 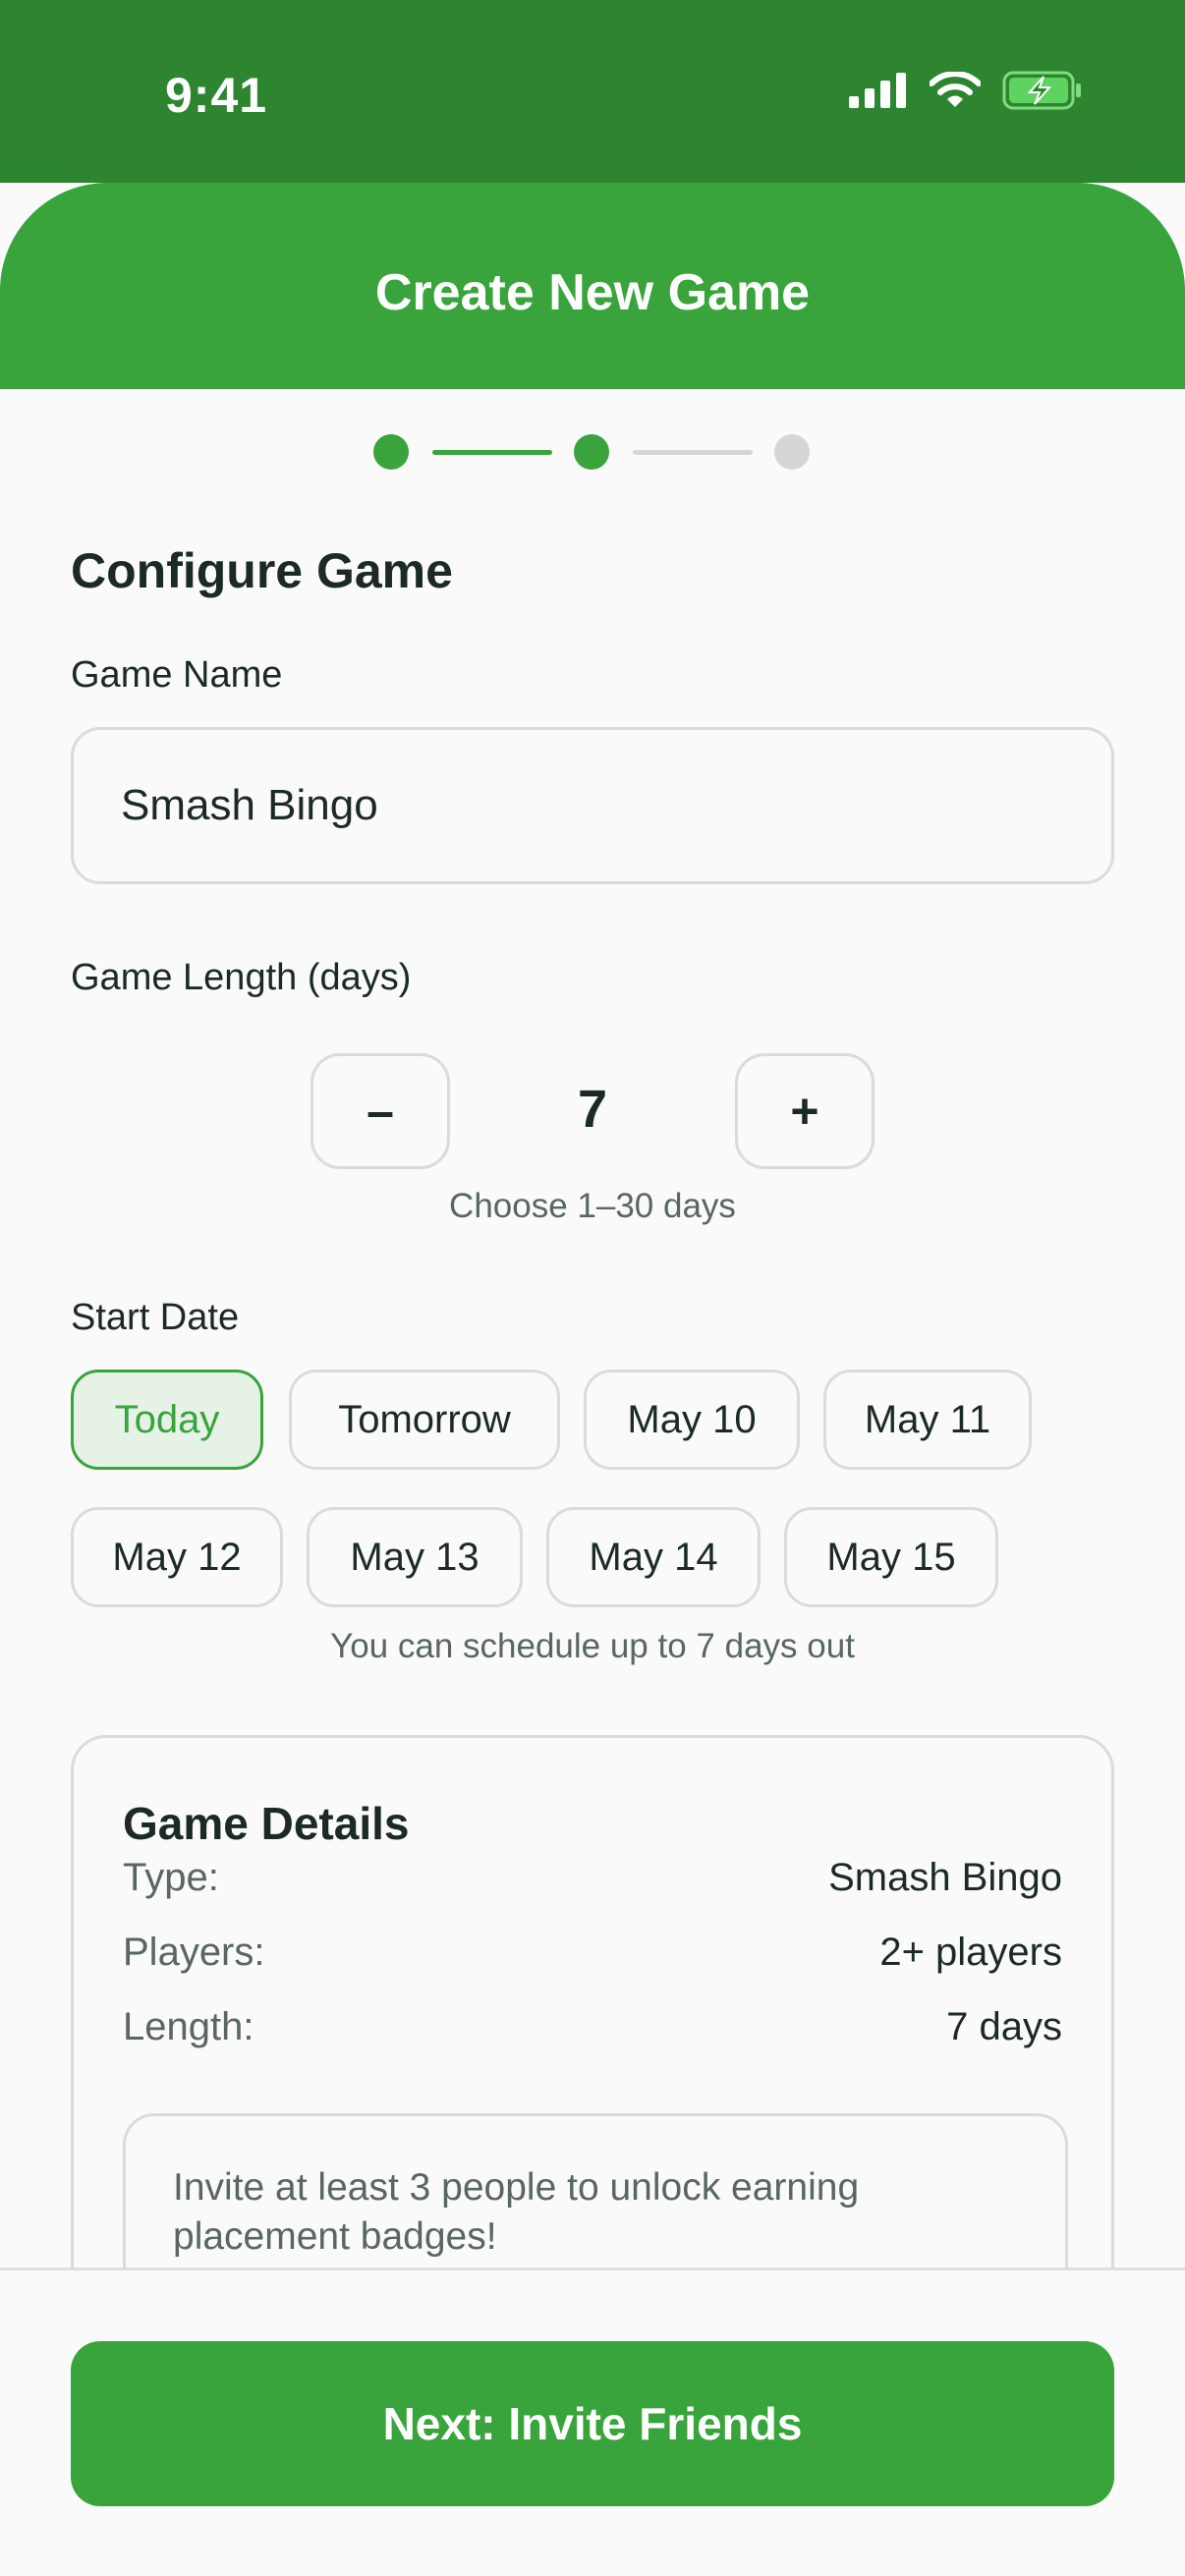 What do you see at coordinates (1041, 90) in the screenshot?
I see `battery-charging-icon` at bounding box center [1041, 90].